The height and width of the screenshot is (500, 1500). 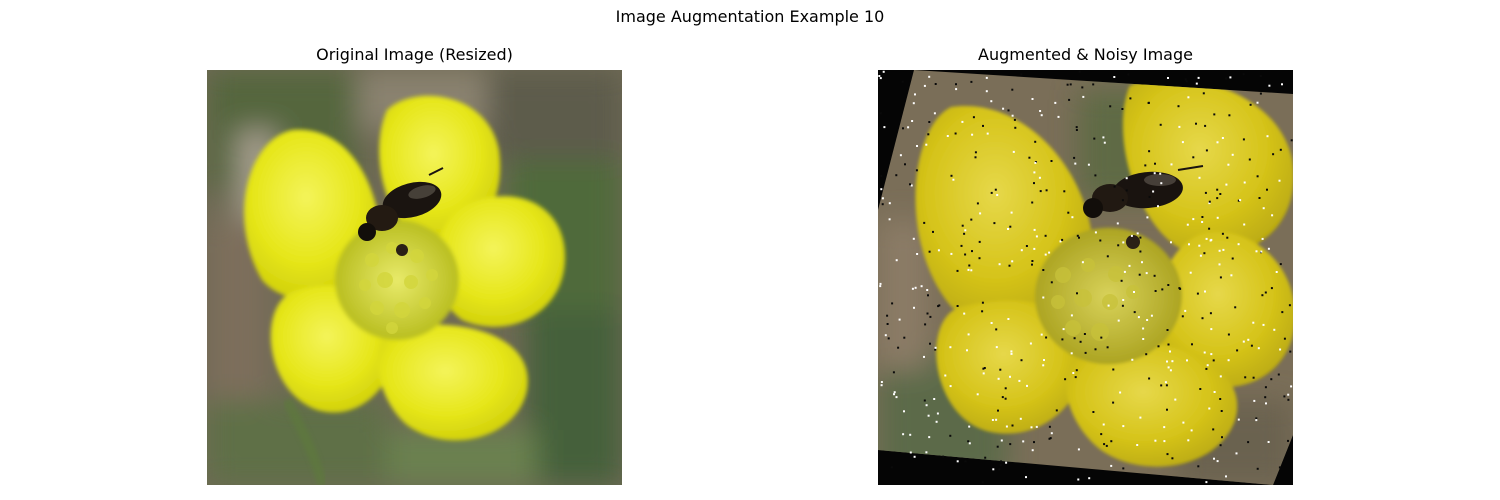 I want to click on figure-suptitle: Image Augmentation Example 10, so click(x=750, y=16).